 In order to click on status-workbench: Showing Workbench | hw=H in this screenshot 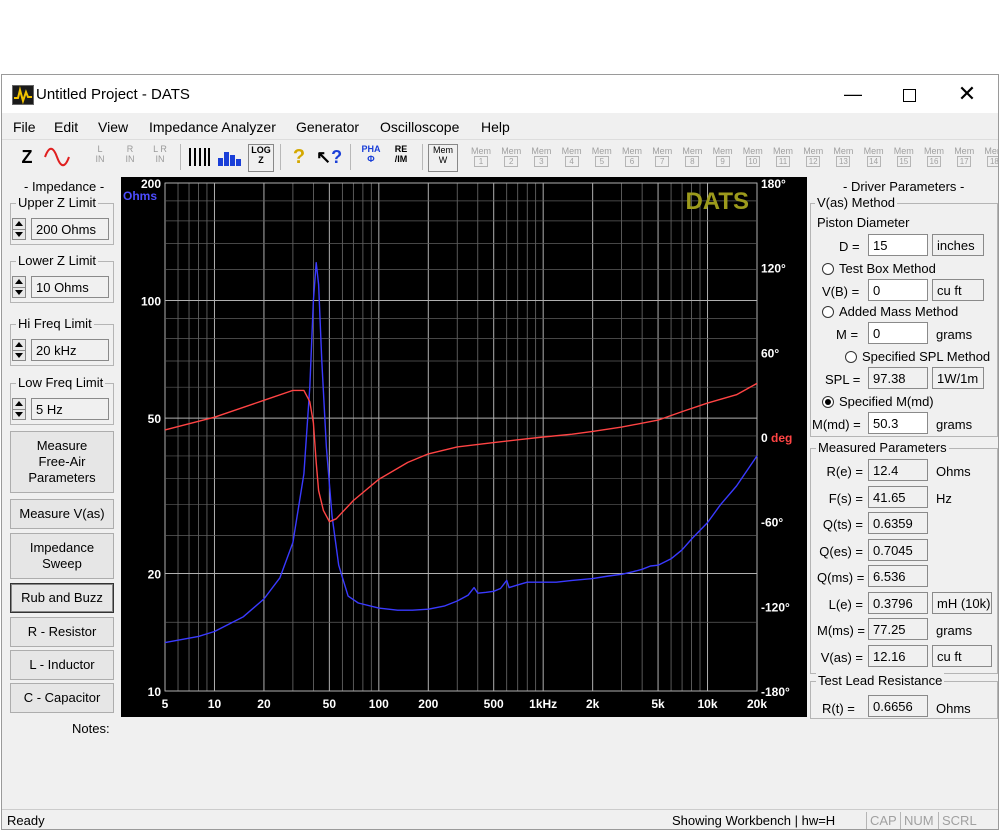, I will do `click(754, 820)`.